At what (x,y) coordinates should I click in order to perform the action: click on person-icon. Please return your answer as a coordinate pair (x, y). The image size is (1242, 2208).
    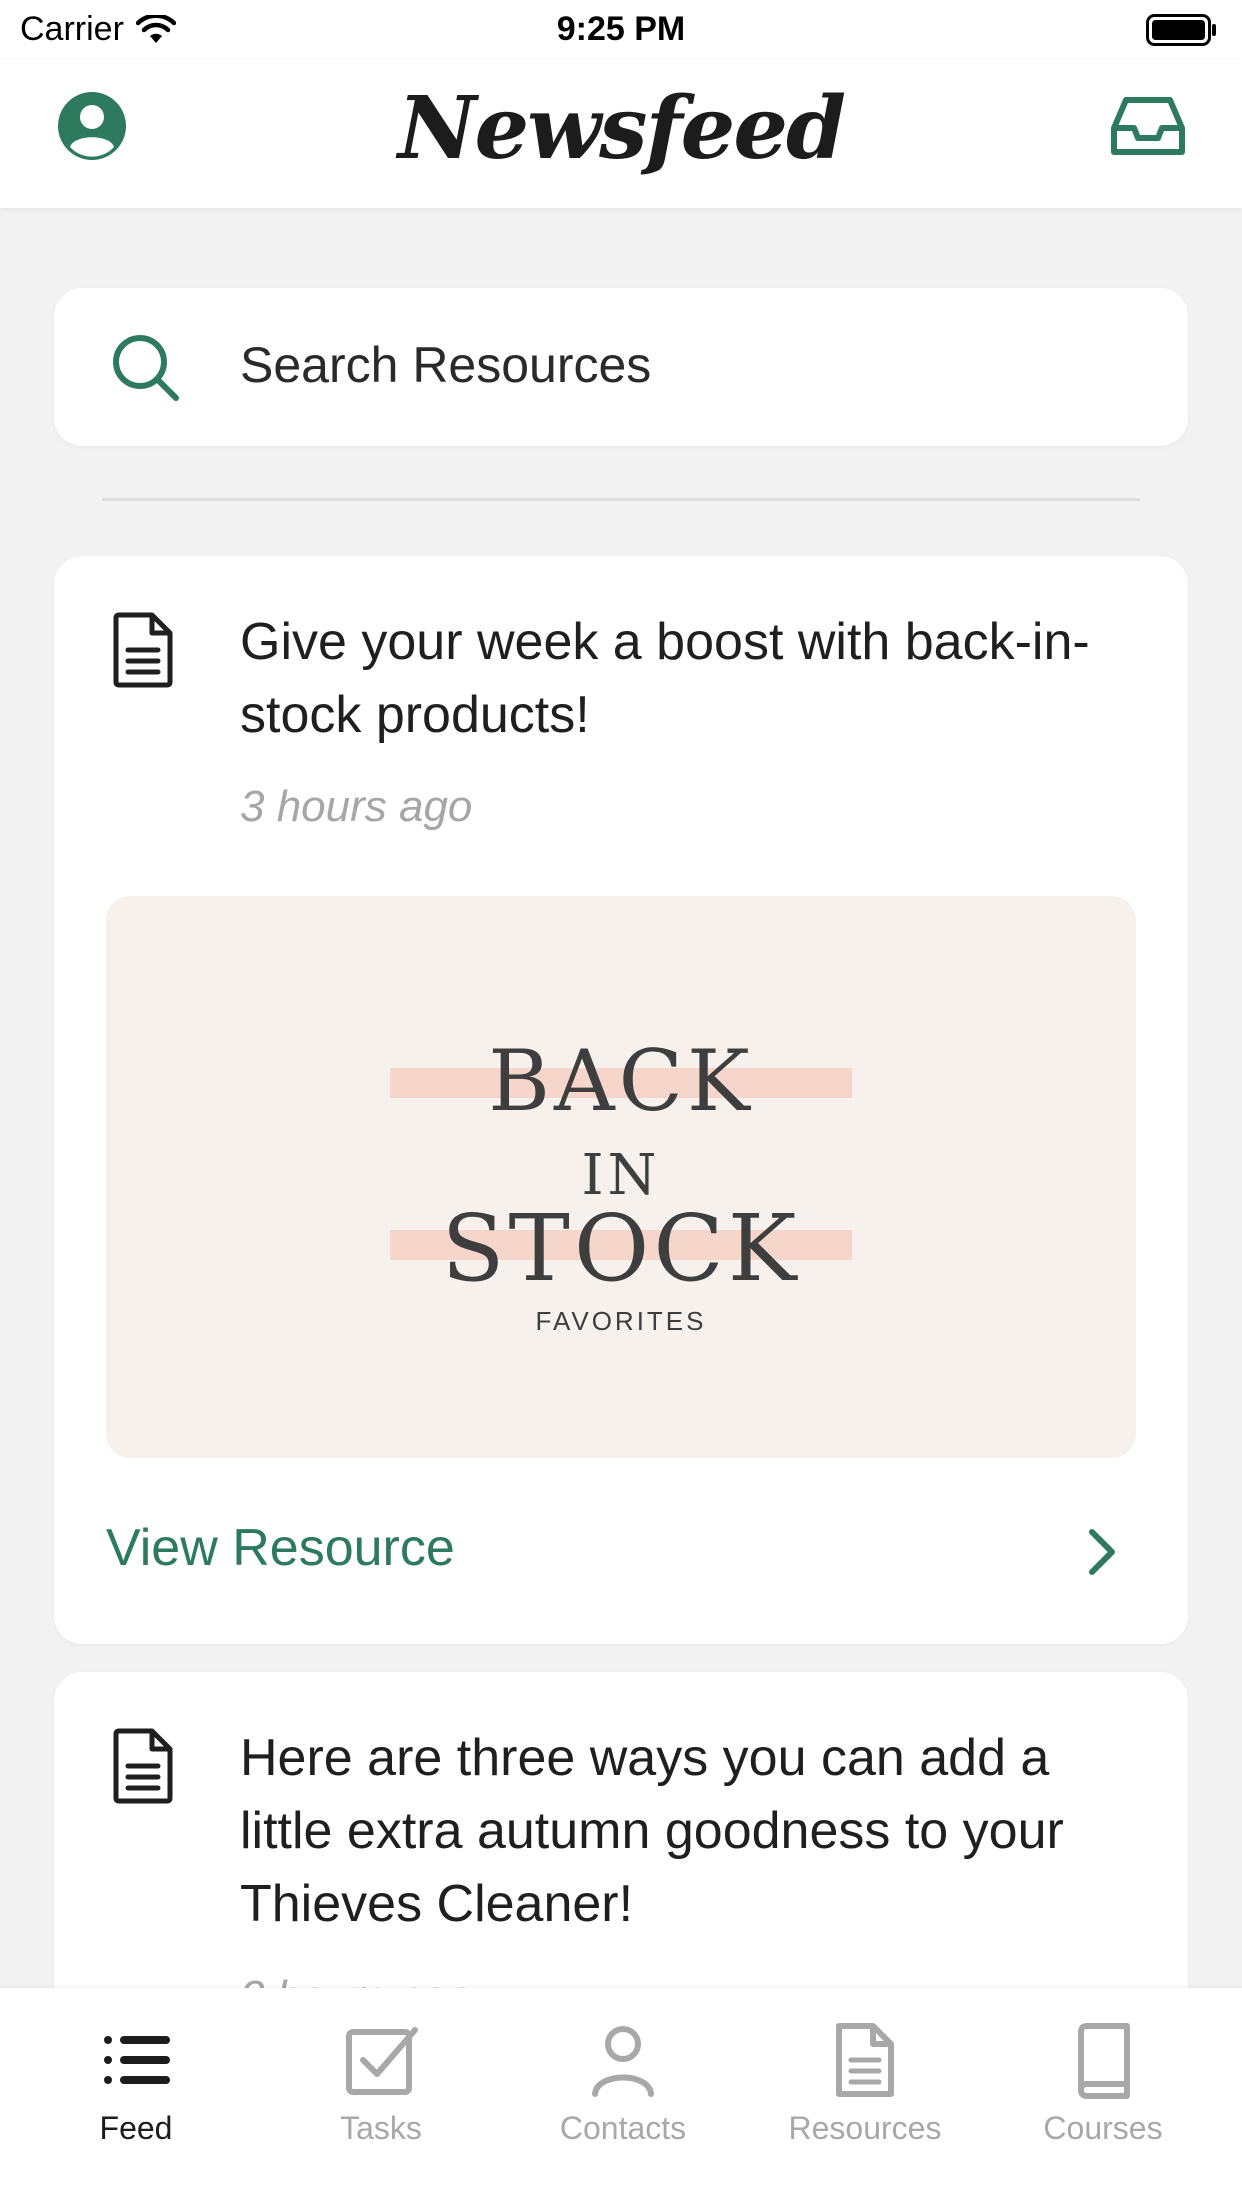
    Looking at the image, I should click on (623, 2061).